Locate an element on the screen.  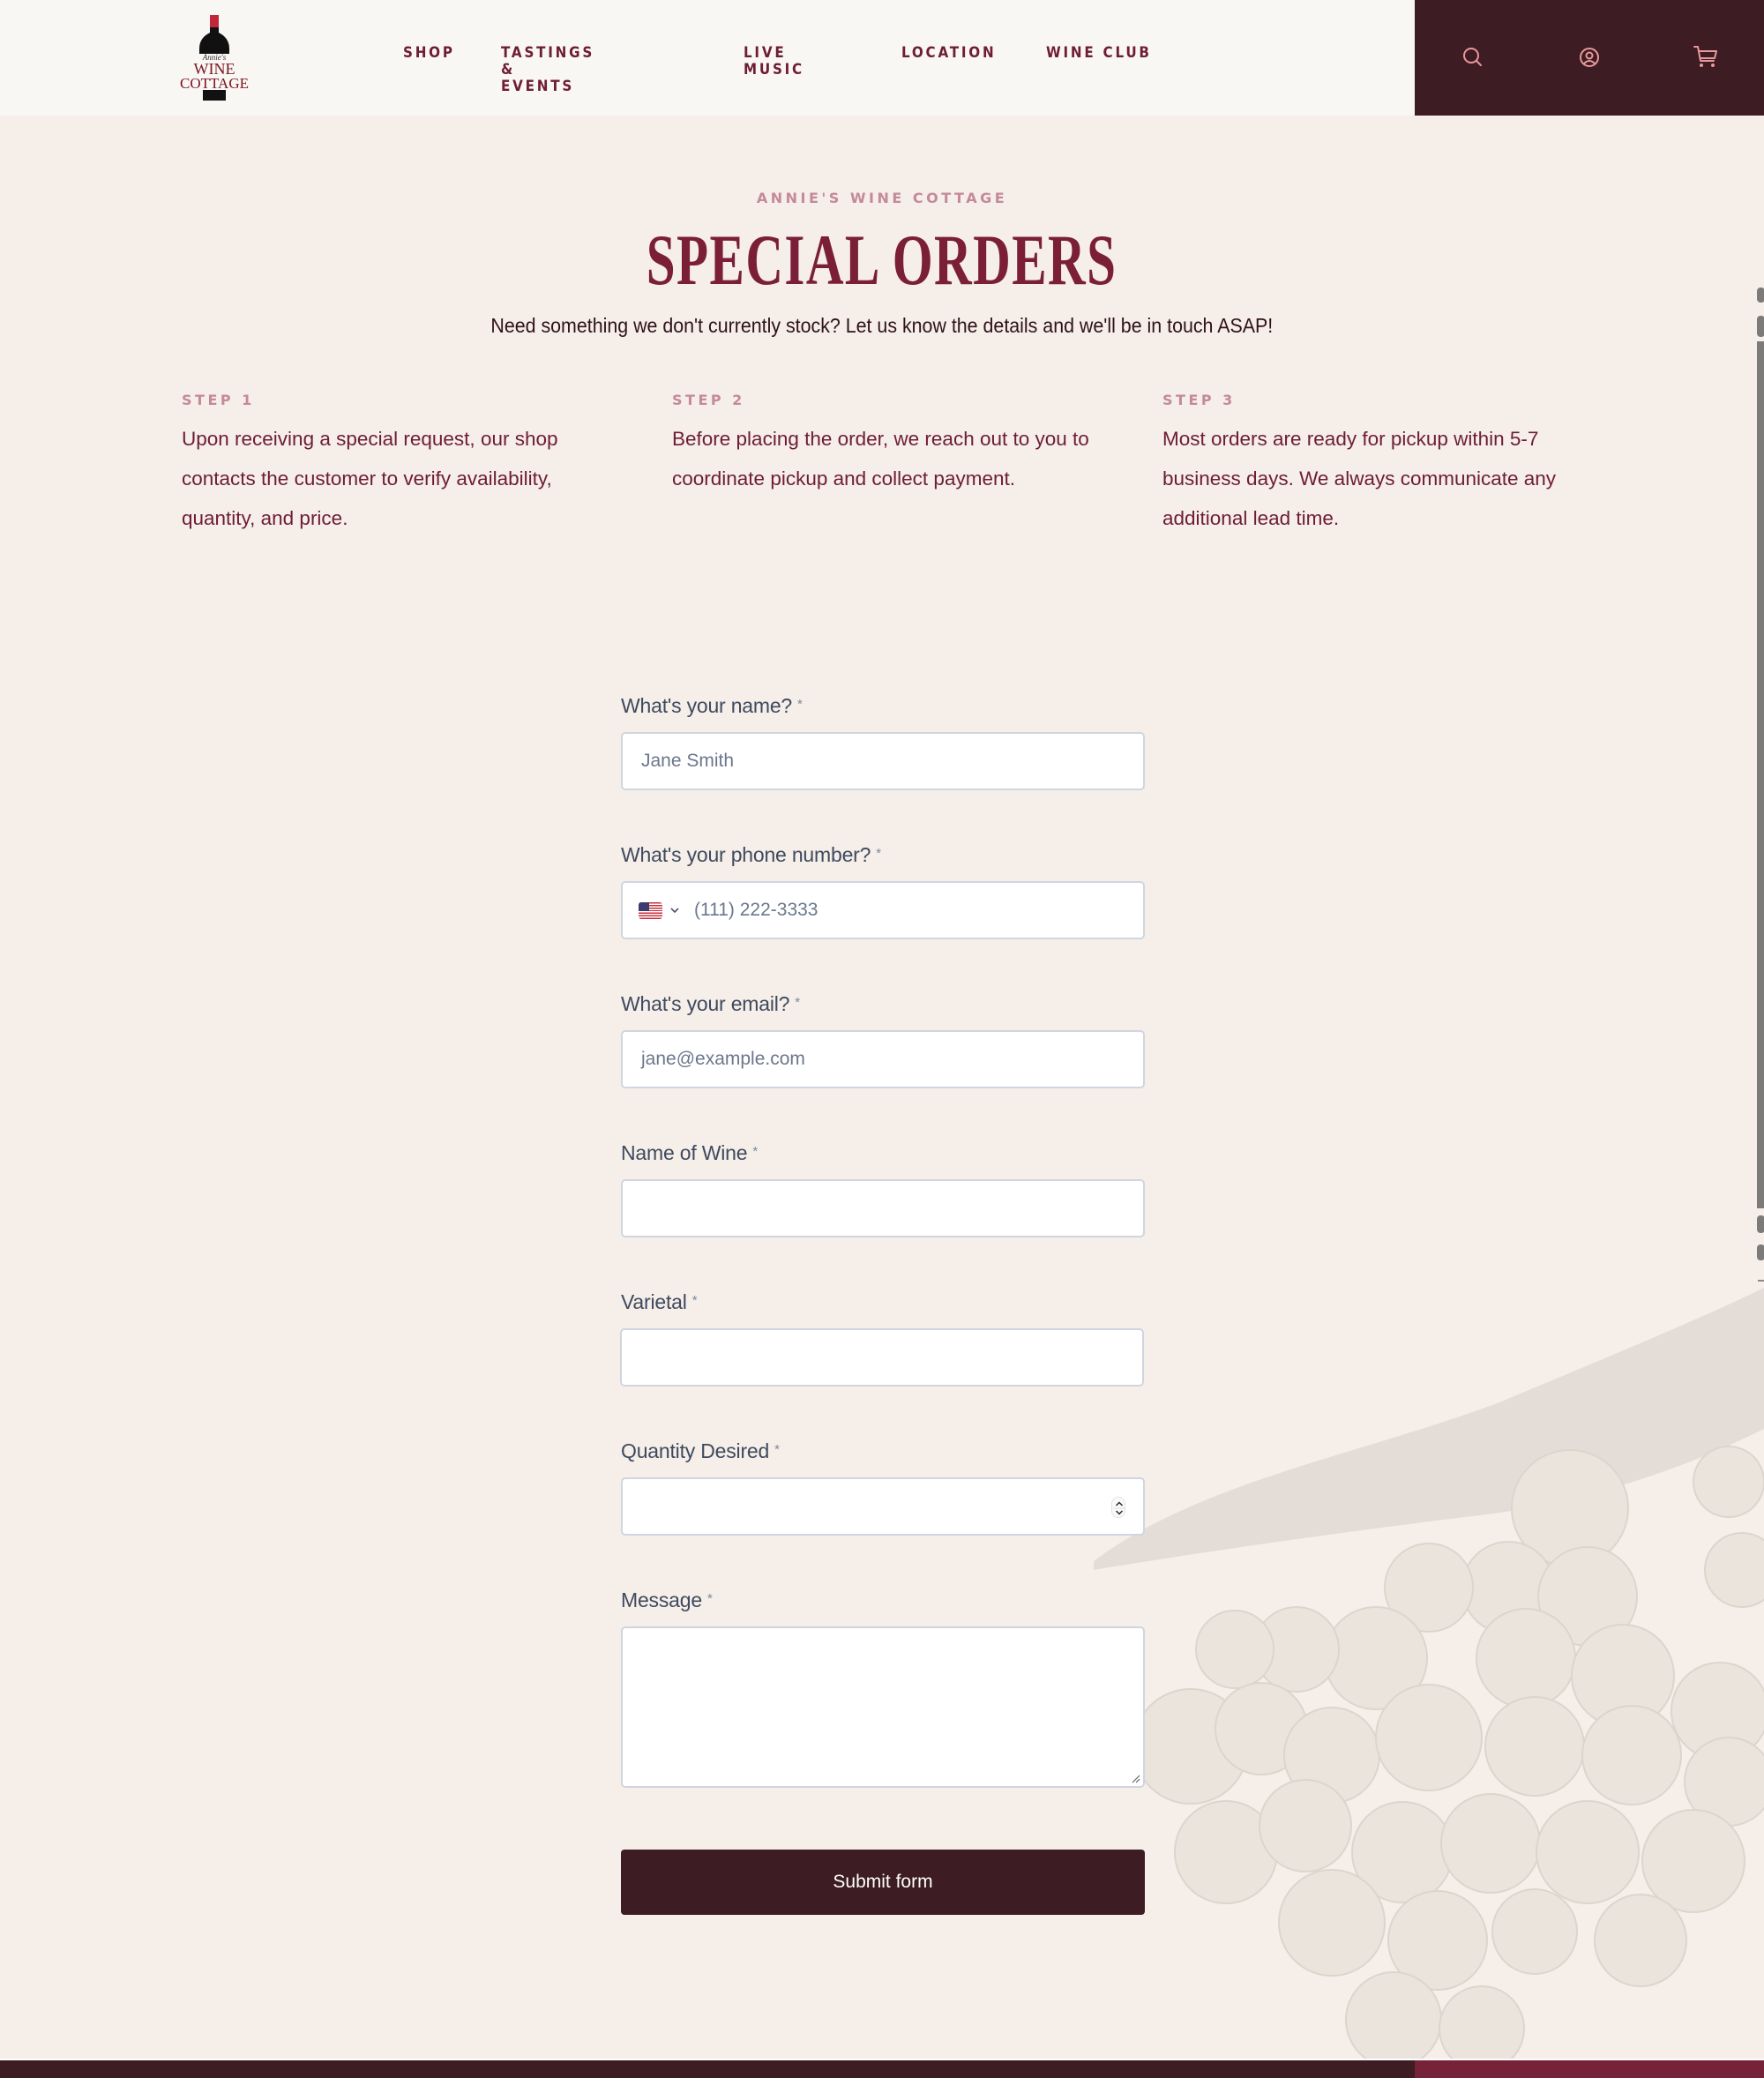
name-placeholder: Jane Smith is located at coordinates (688, 761).